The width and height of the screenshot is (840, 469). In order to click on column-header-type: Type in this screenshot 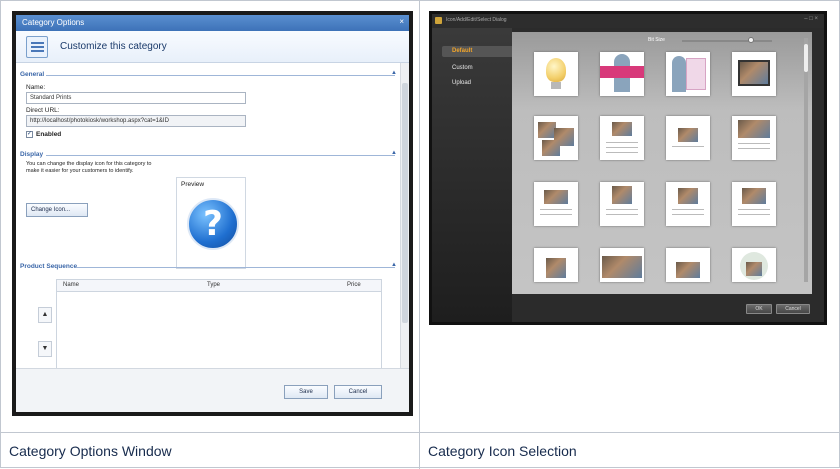, I will do `click(213, 285)`.